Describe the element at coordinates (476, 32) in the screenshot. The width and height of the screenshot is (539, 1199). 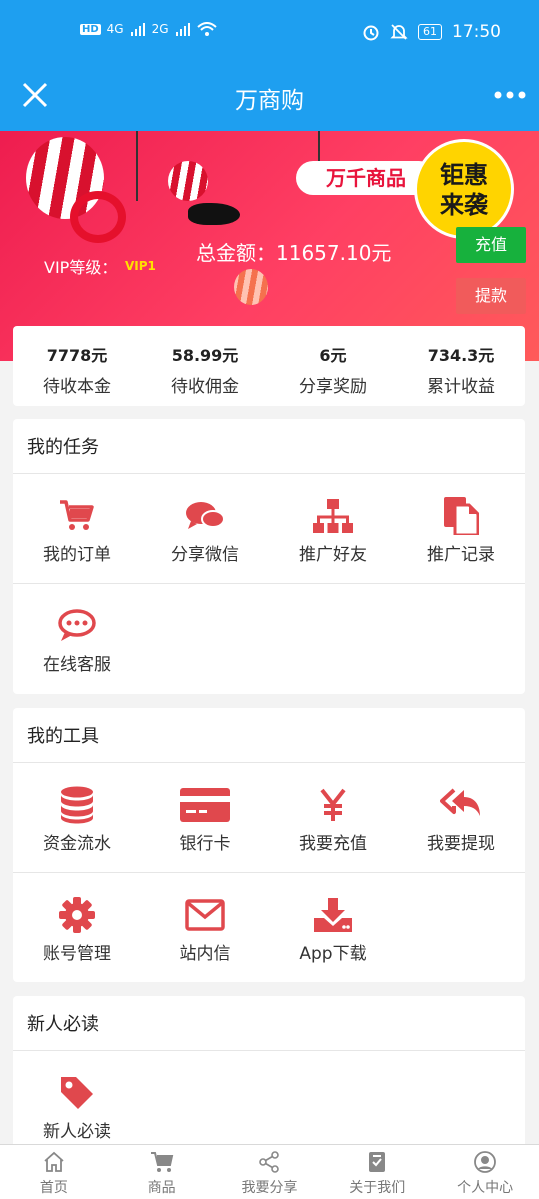
I see `clock: 17:50` at that location.